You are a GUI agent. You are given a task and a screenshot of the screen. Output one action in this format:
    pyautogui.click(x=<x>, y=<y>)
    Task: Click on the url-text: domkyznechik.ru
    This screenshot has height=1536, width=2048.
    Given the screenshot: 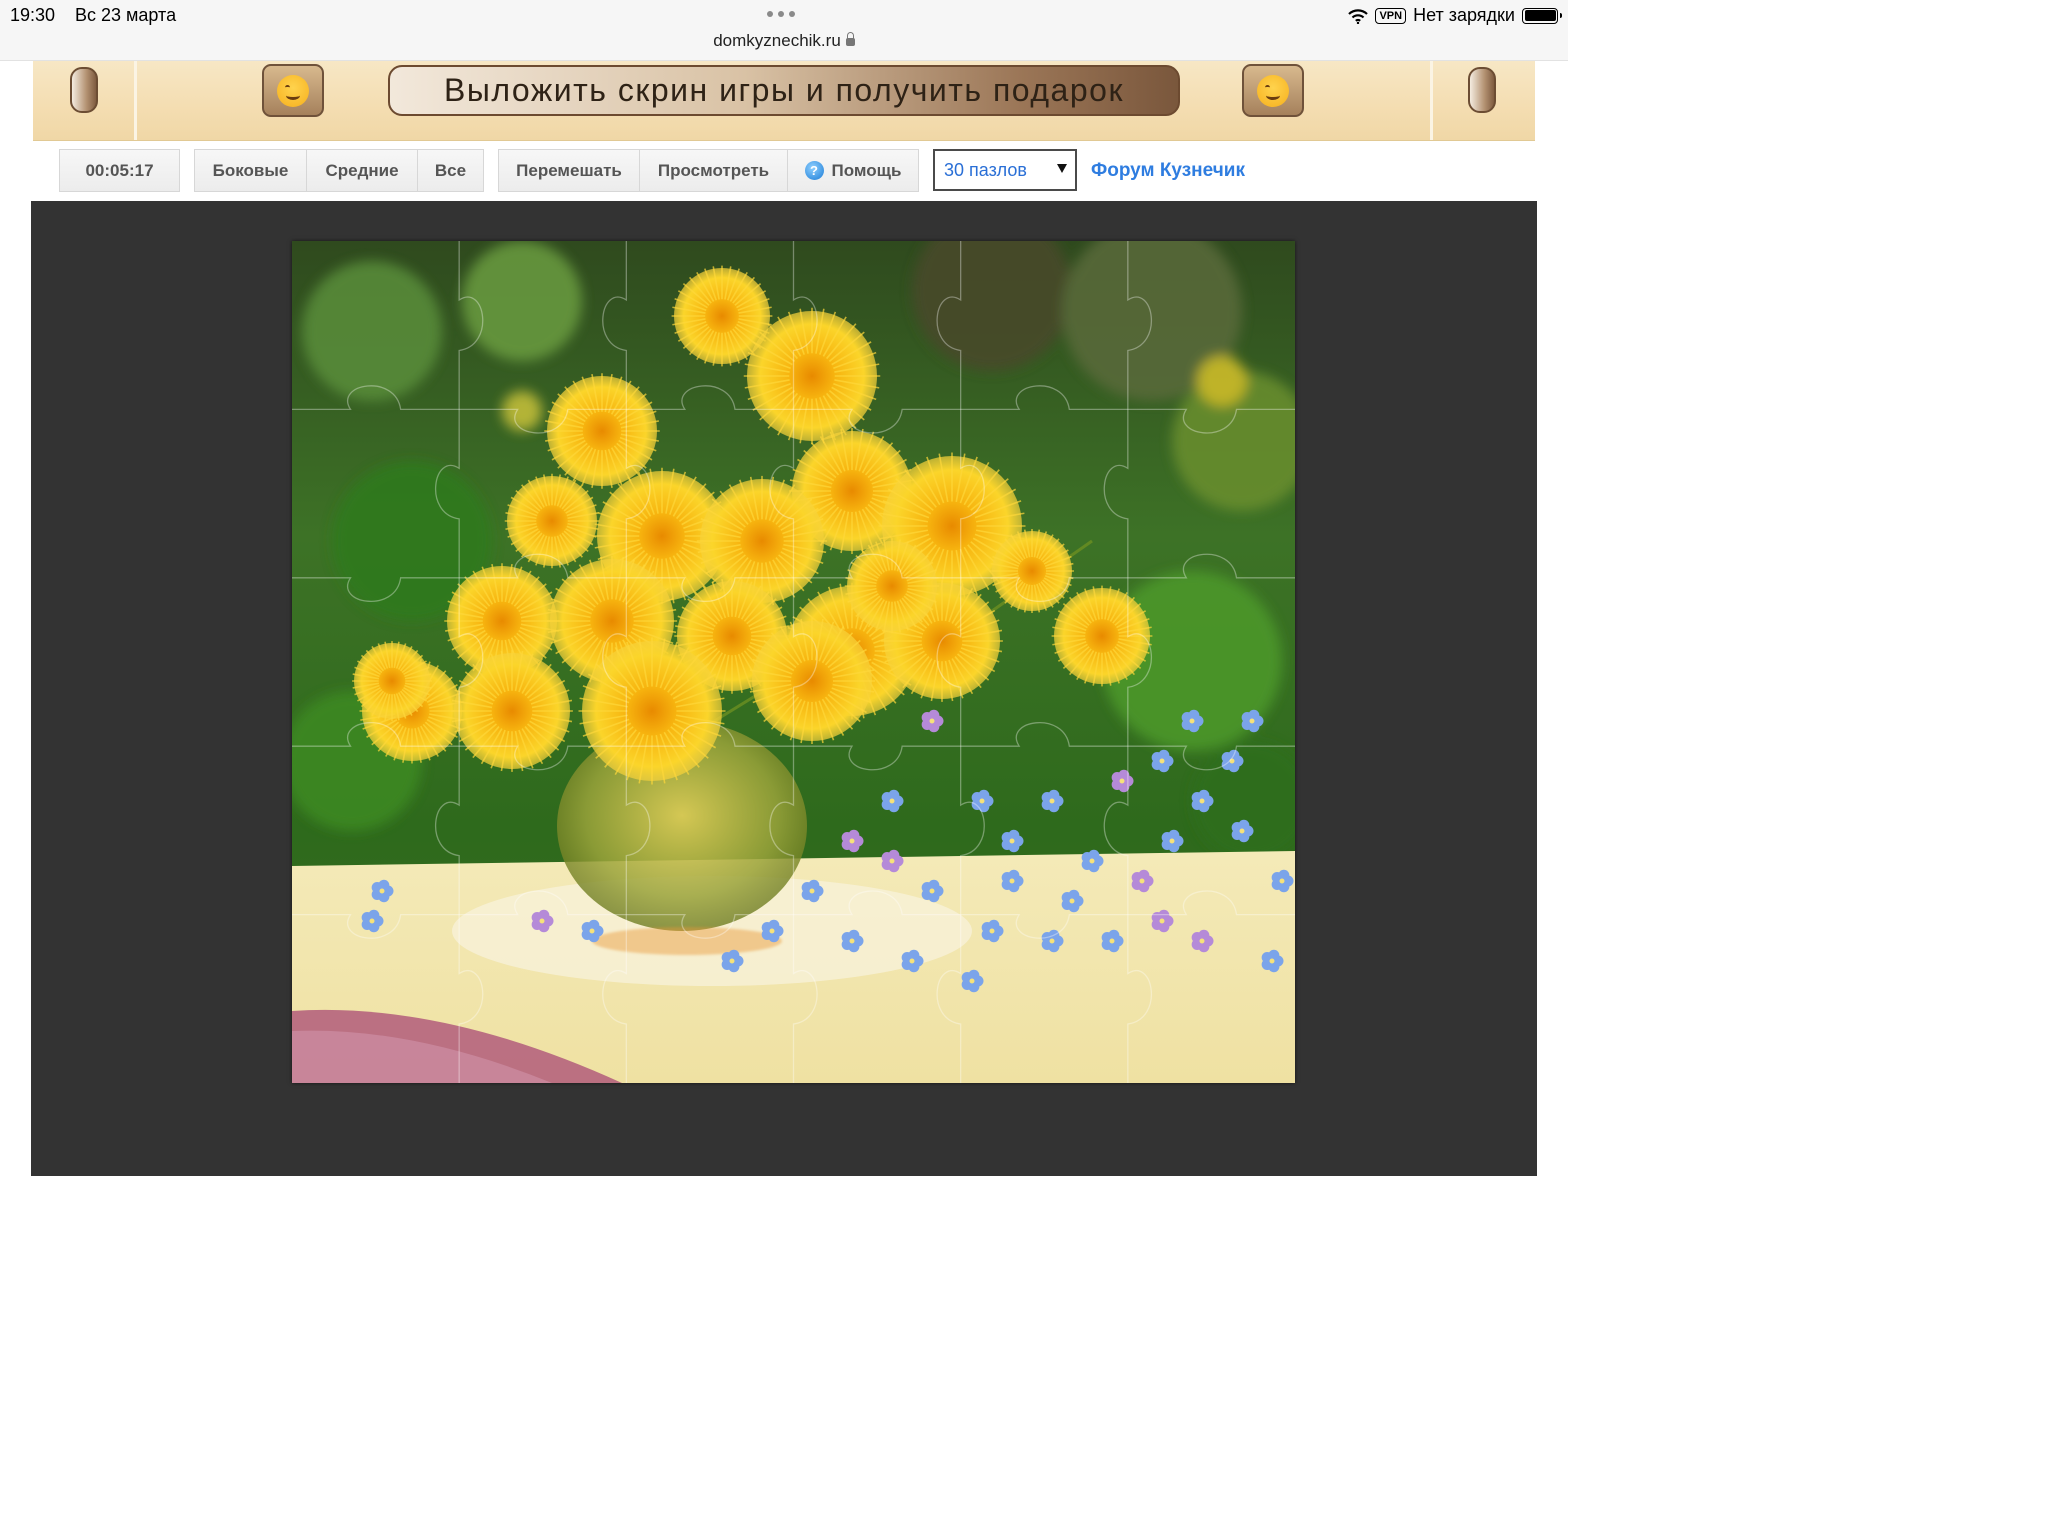 What is the action you would take?
    pyautogui.click(x=777, y=40)
    